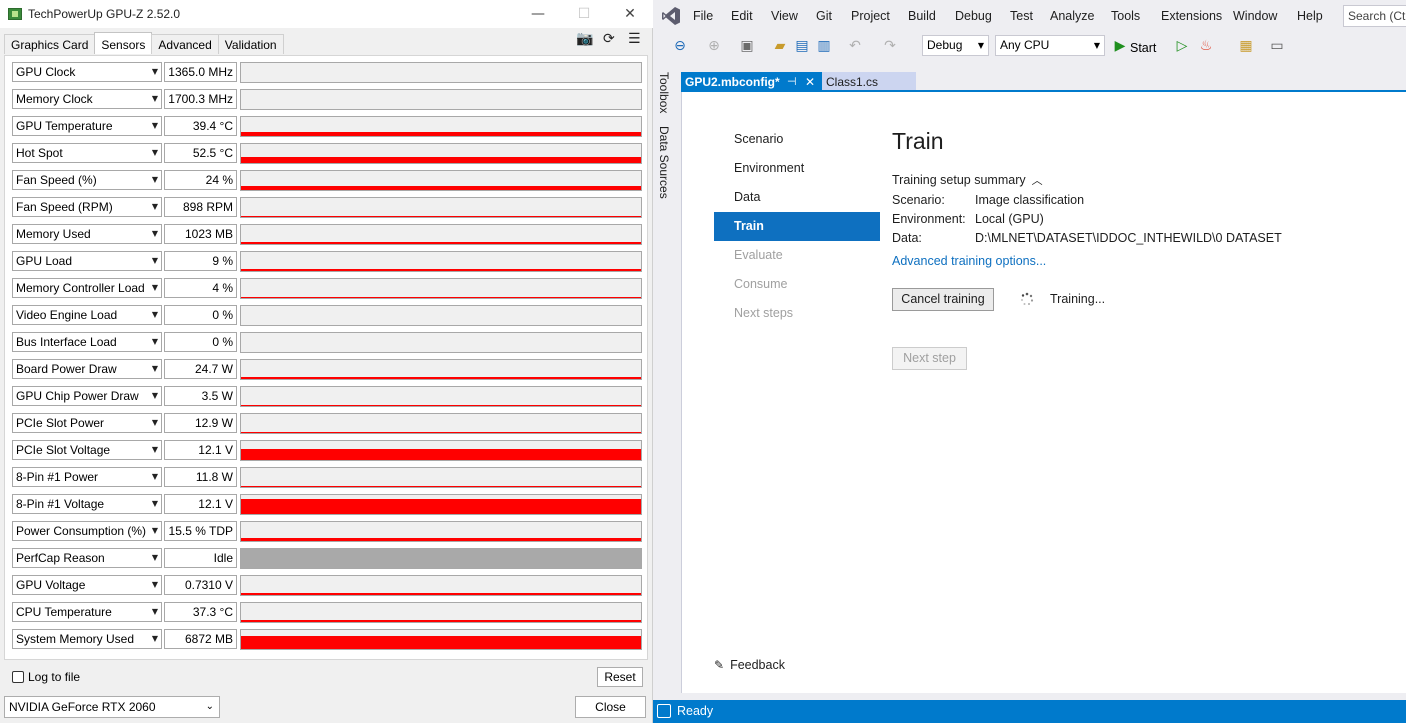 This screenshot has height=723, width=1406. Describe the element at coordinates (87, 477) in the screenshot. I see `sensor-name-select: 8-Pin #1 Power ▼` at that location.